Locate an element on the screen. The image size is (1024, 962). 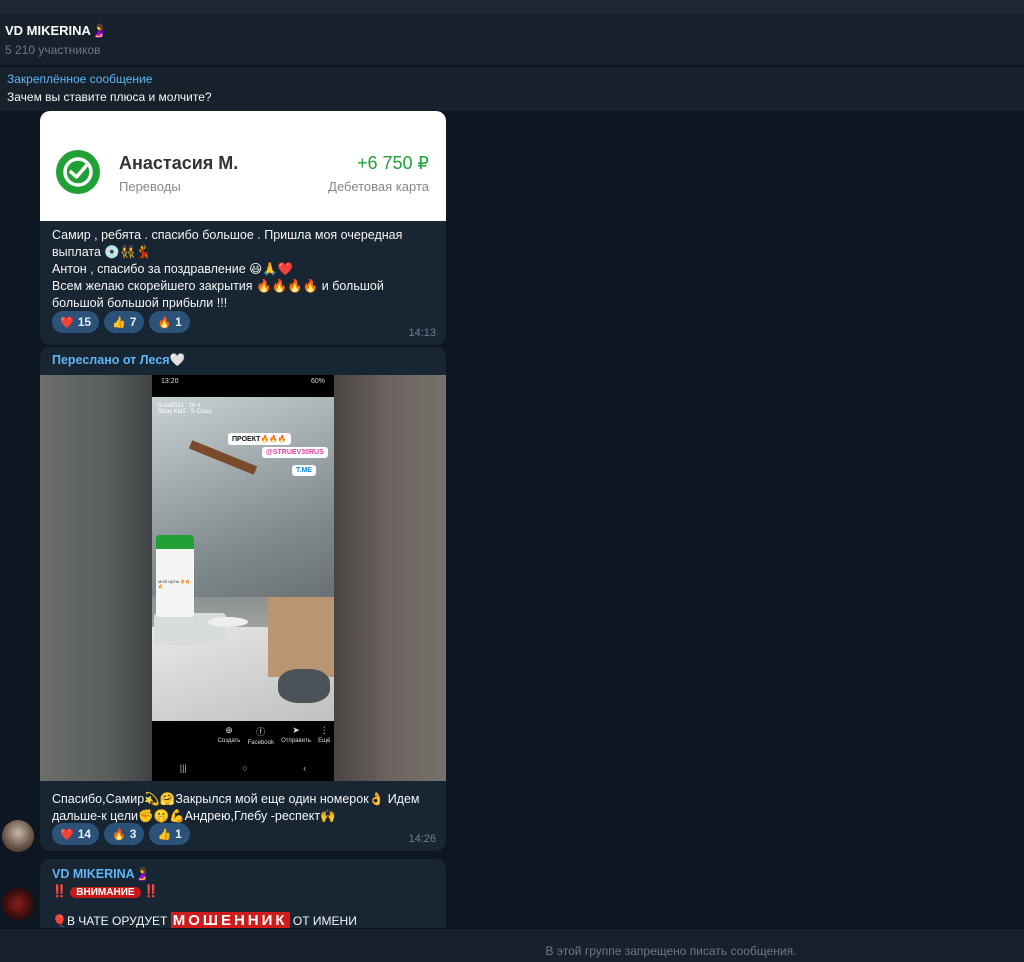
action-more: ⋮ Ещё is located at coordinates (324, 735).